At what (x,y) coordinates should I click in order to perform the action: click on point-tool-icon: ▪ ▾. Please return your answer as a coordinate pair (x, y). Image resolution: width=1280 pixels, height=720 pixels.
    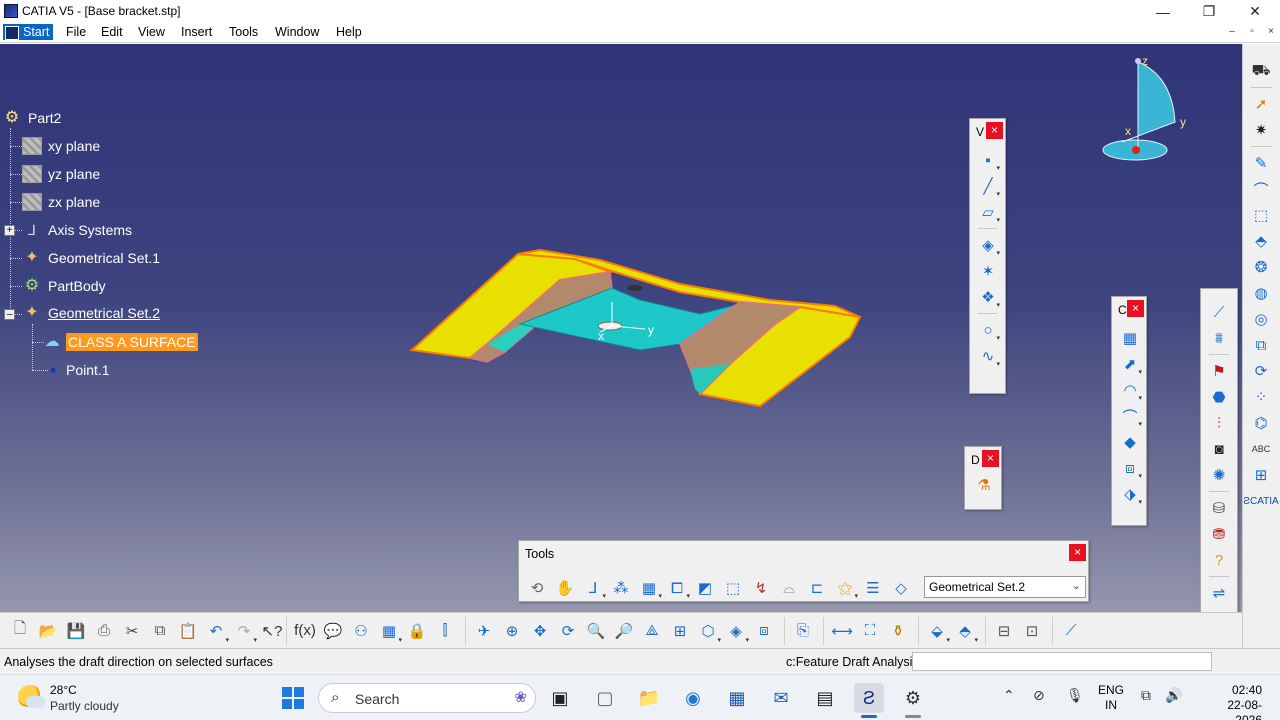
    Looking at the image, I should click on (988, 160).